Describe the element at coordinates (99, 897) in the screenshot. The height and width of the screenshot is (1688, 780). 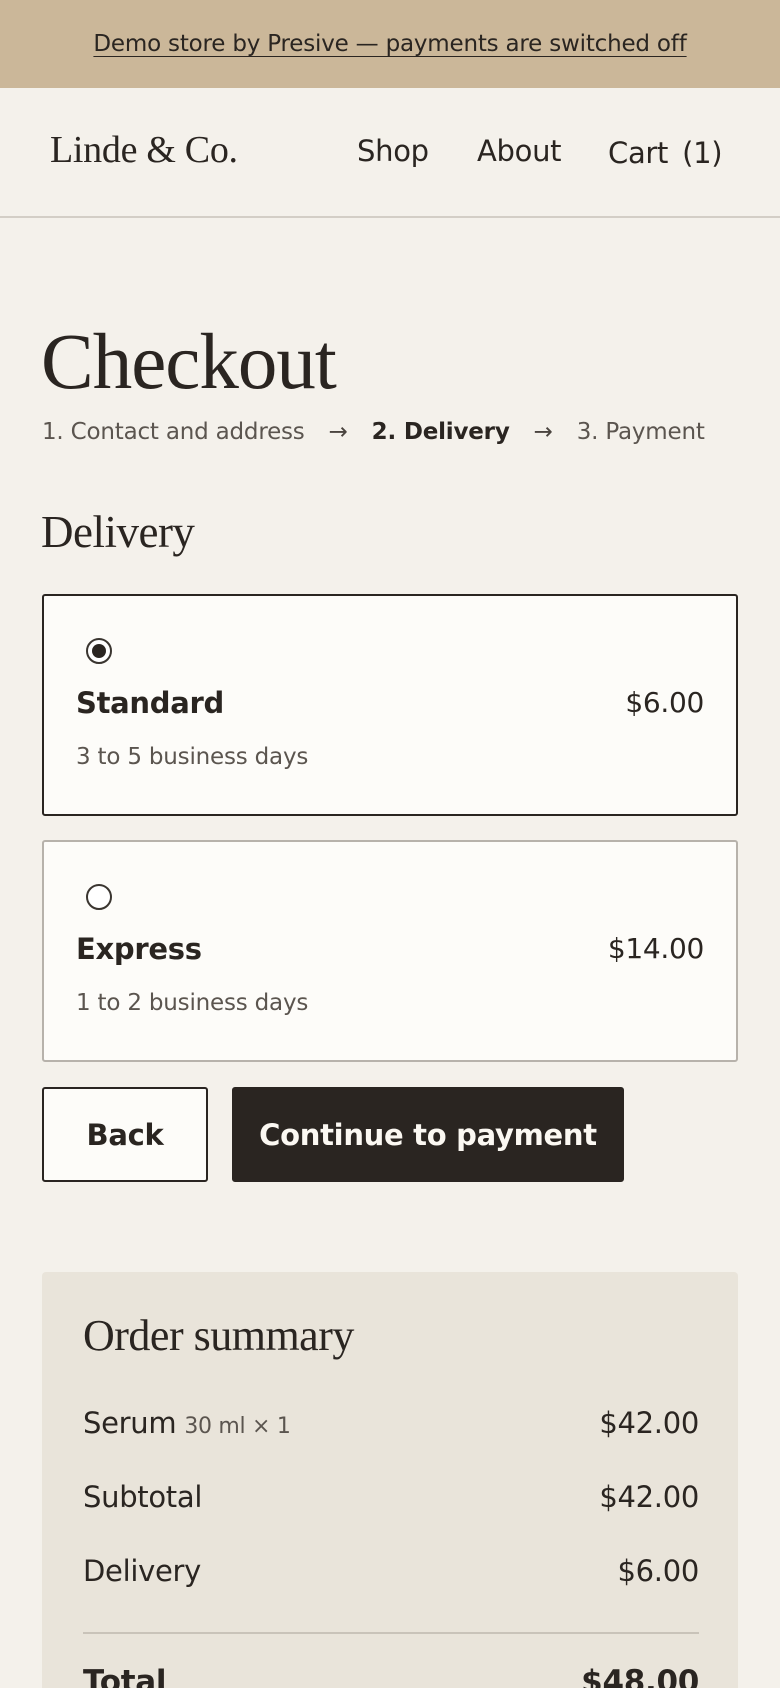
I see `radio-express` at that location.